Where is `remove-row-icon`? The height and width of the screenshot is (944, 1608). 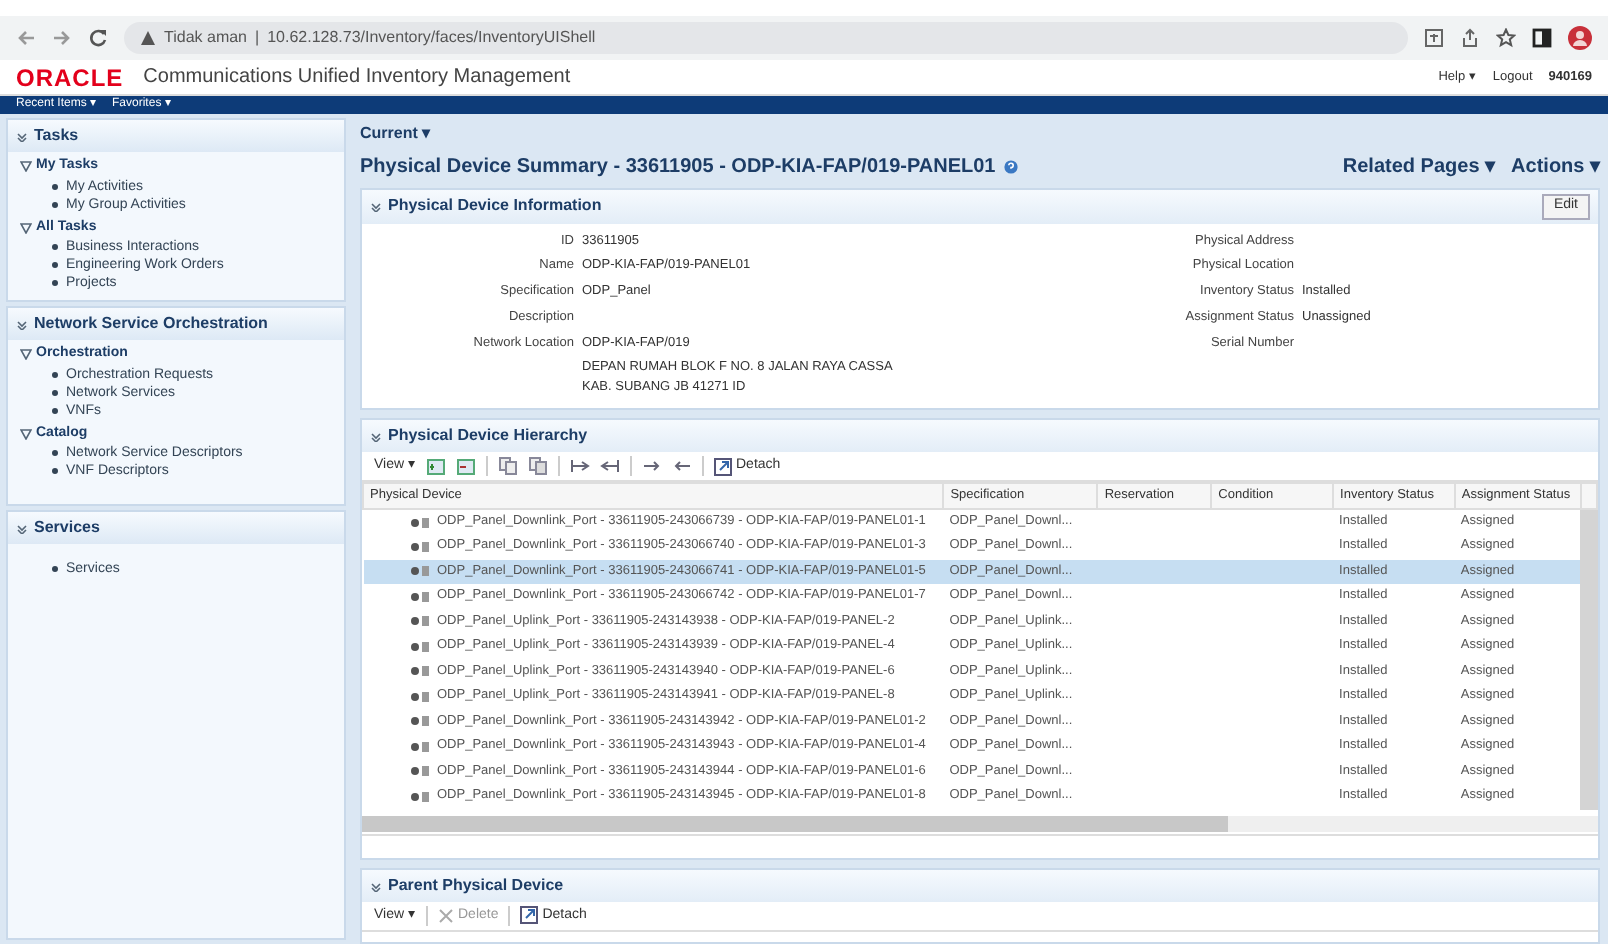
remove-row-icon is located at coordinates (466, 466).